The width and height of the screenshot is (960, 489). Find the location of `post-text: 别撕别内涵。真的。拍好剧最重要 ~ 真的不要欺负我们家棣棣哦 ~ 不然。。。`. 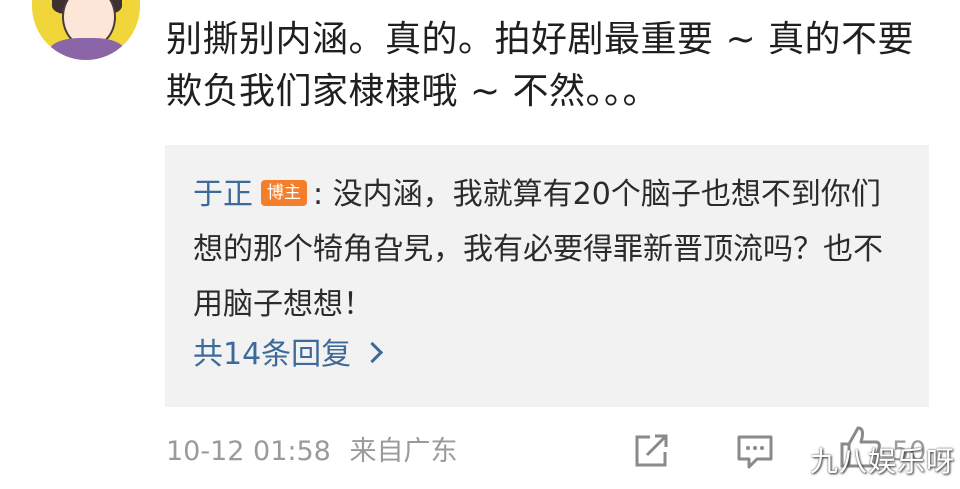

post-text: 别撕别内涵。真的。拍好剧最重要 ~ 真的不要欺负我们家棣棣哦 ~ 不然。。。 is located at coordinates (540, 65).